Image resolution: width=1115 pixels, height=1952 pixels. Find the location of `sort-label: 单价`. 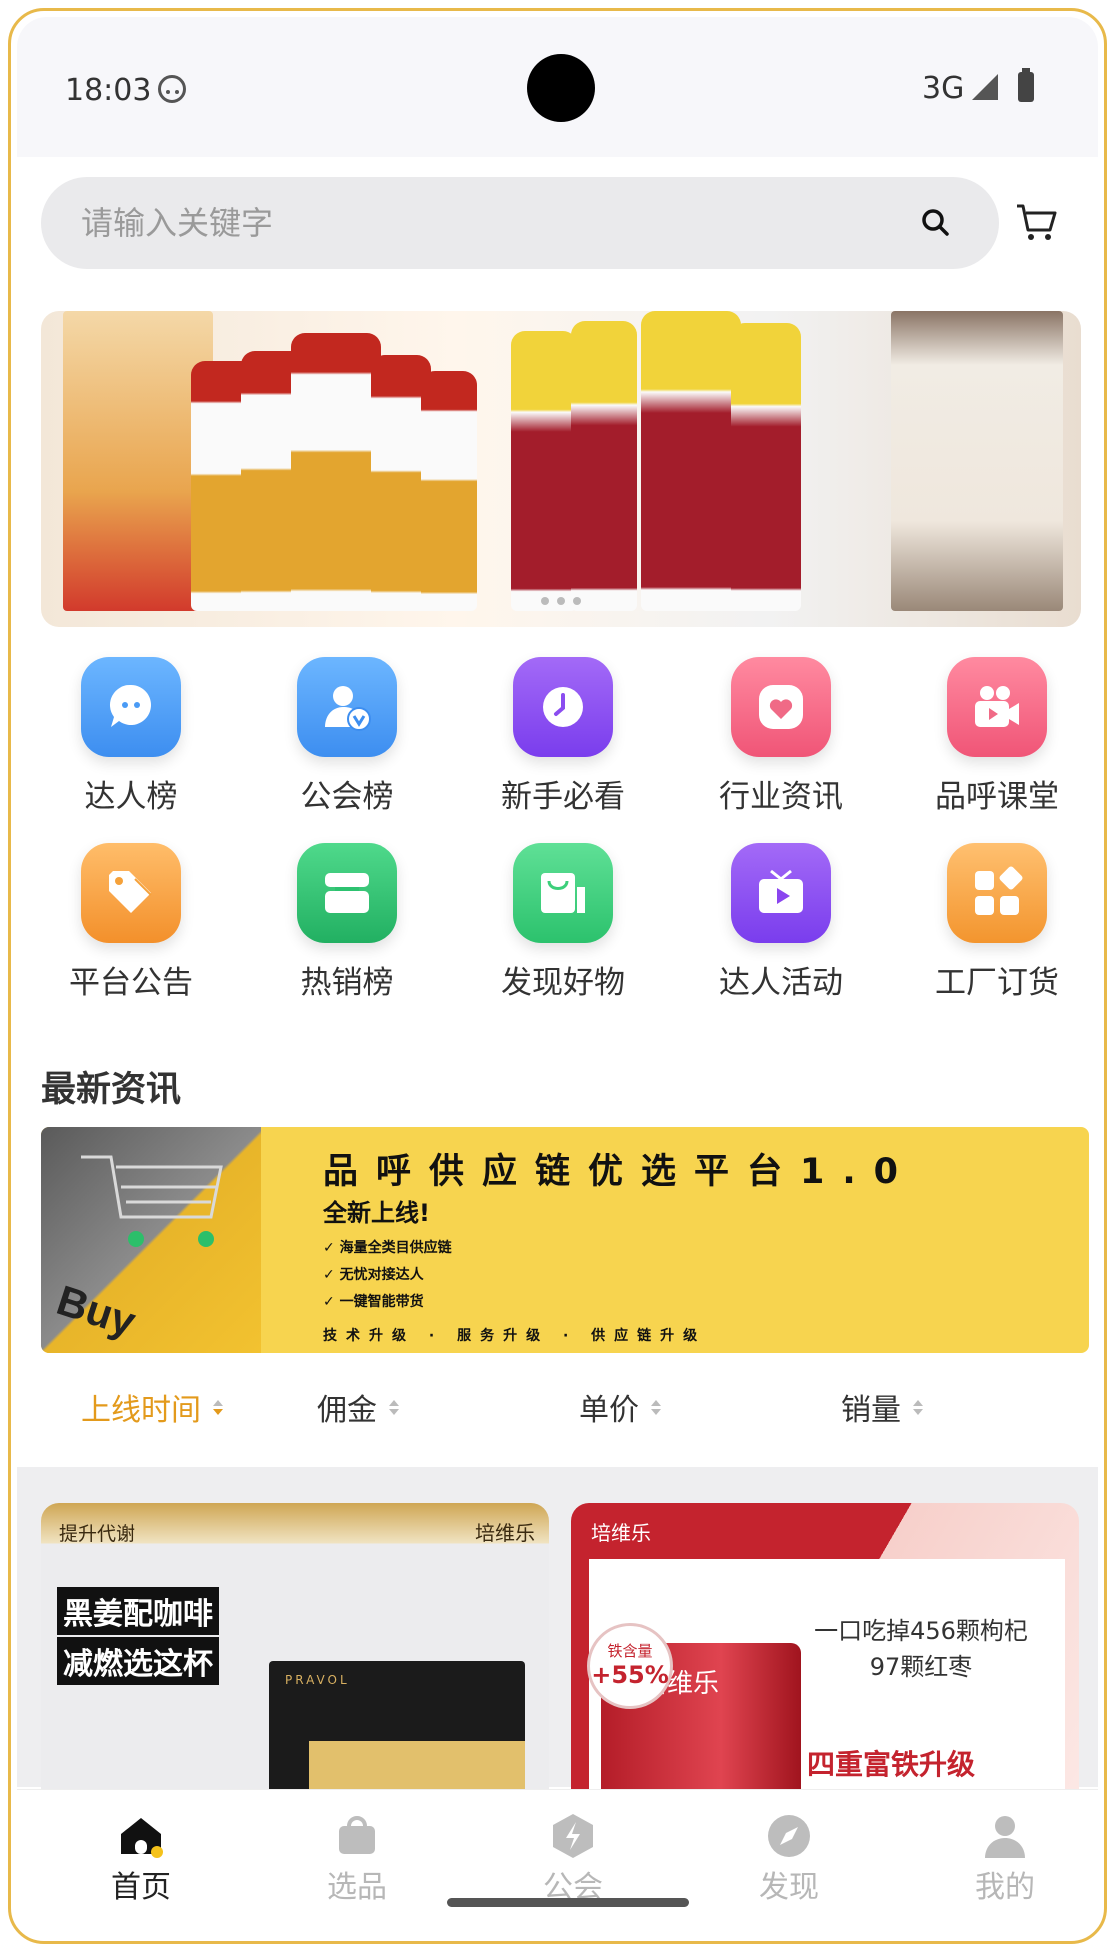

sort-label: 单价 is located at coordinates (609, 1410).